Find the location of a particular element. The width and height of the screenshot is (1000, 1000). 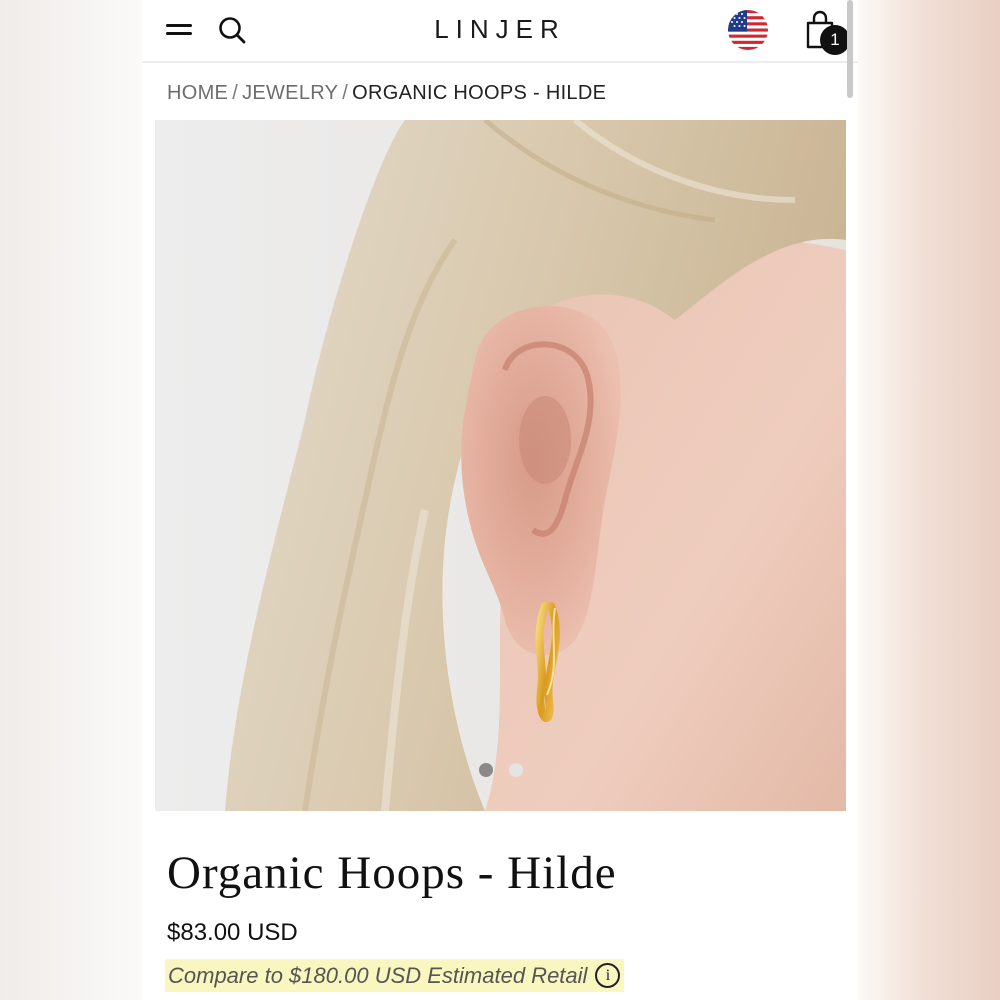

info-icon: i is located at coordinates (608, 975).